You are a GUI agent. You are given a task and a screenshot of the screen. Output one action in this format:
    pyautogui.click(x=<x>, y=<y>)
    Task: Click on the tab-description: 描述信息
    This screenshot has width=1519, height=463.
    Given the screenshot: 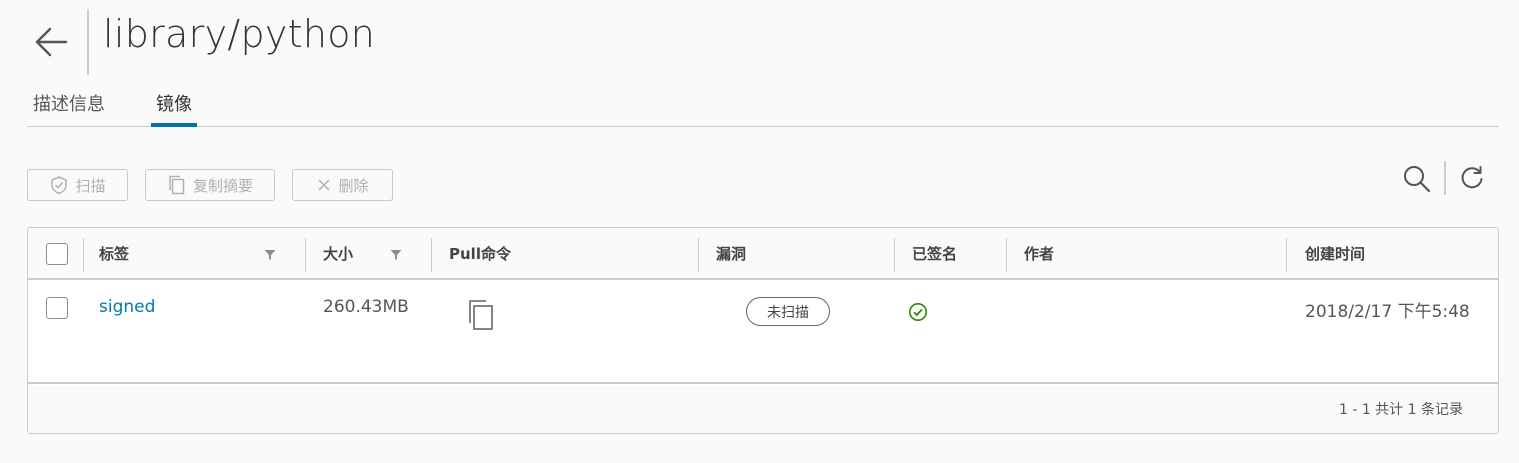 What is the action you would take?
    pyautogui.click(x=69, y=108)
    